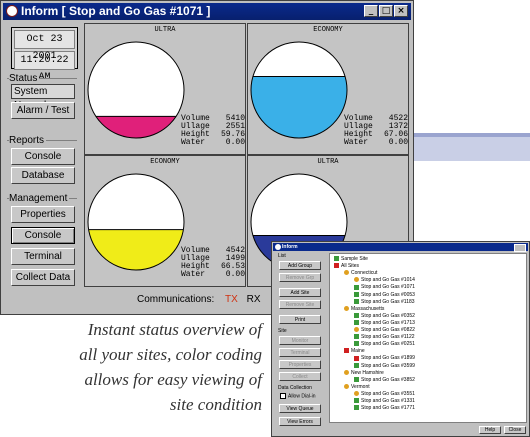 Image resolution: width=530 pixels, height=437 pixels. What do you see at coordinates (388, 330) in the screenshot?
I see `tree-item-label: Stop and Go Gas #0822` at bounding box center [388, 330].